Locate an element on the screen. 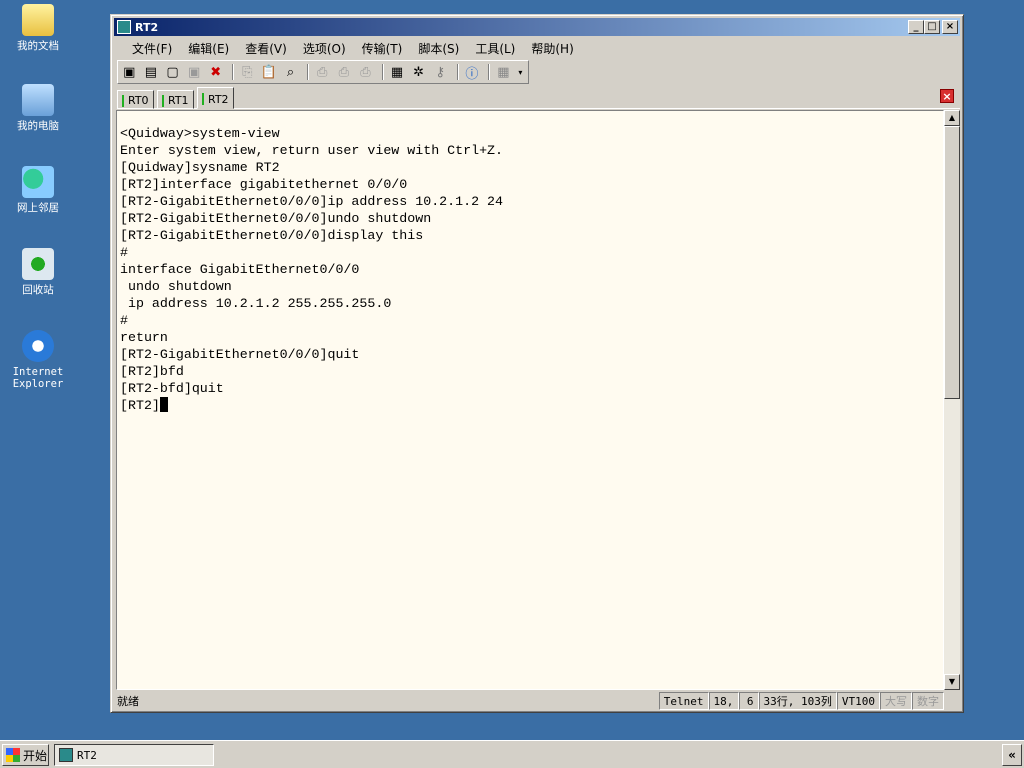 The image size is (1024, 768). terminal-cursor is located at coordinates (163, 404).